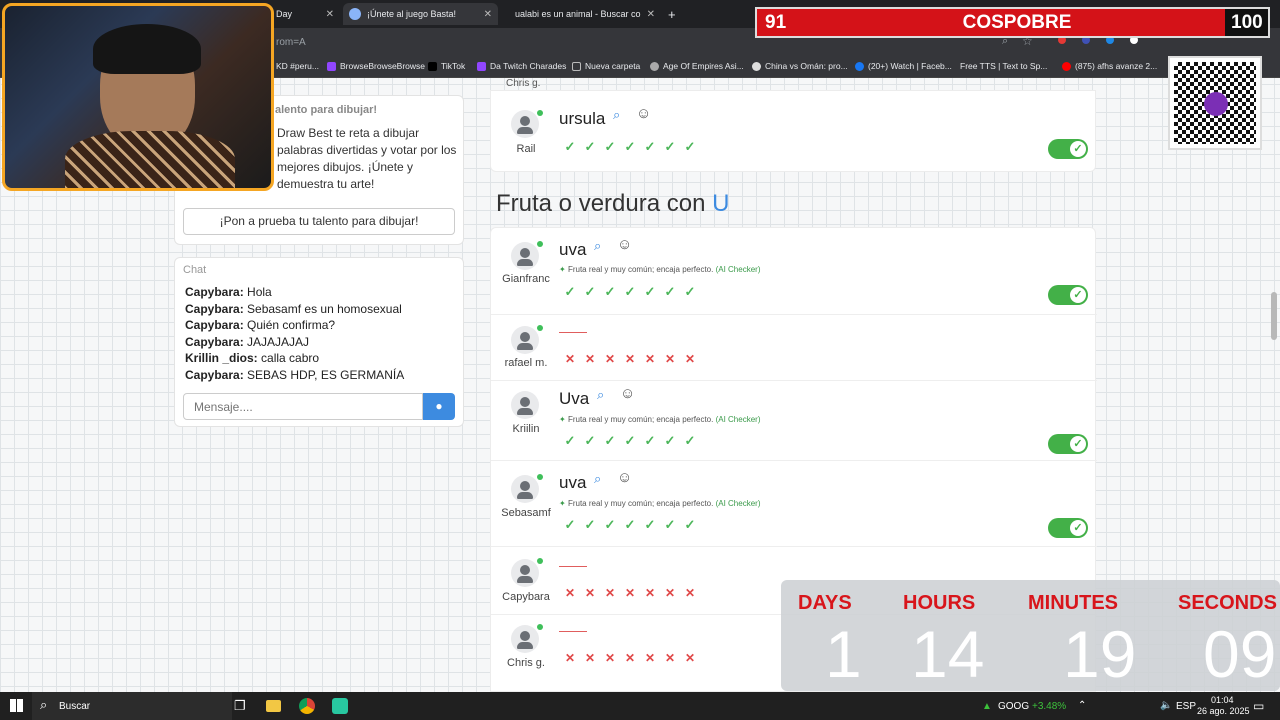 This screenshot has height=720, width=1280. What do you see at coordinates (295, 374) in the screenshot?
I see `chat-message: Capybara: SEBAS HDP, ES GERMANÍA` at bounding box center [295, 374].